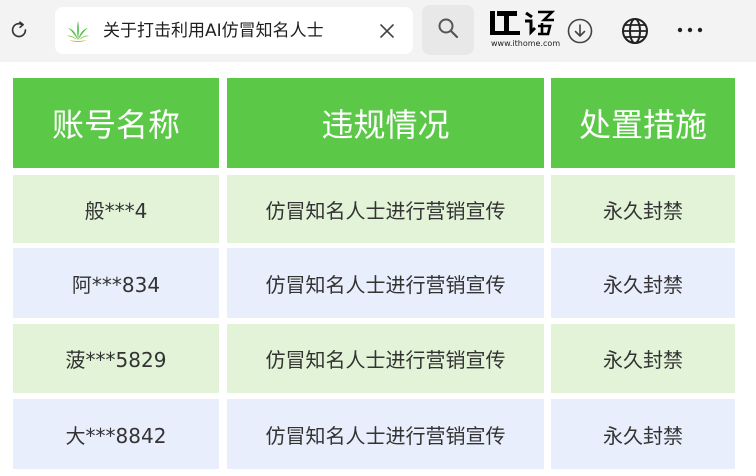 This screenshot has height=476, width=756. I want to click on table-cell-account: 菠***5829, so click(116, 358).